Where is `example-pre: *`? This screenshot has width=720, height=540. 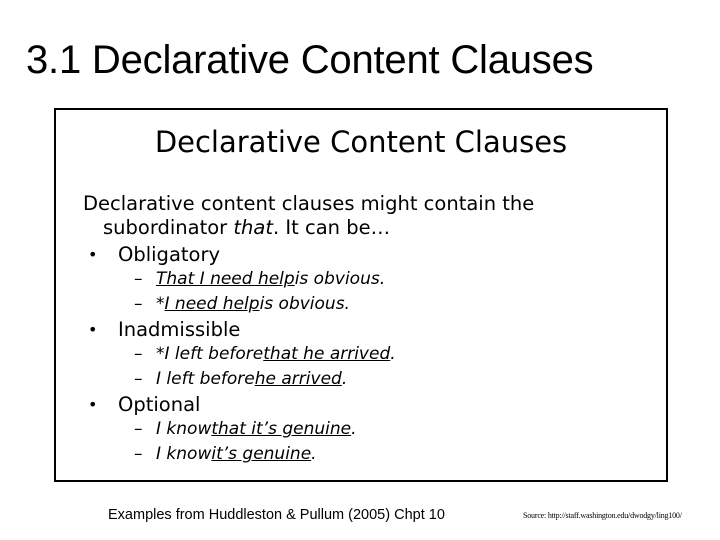
example-pre: * is located at coordinates (160, 304).